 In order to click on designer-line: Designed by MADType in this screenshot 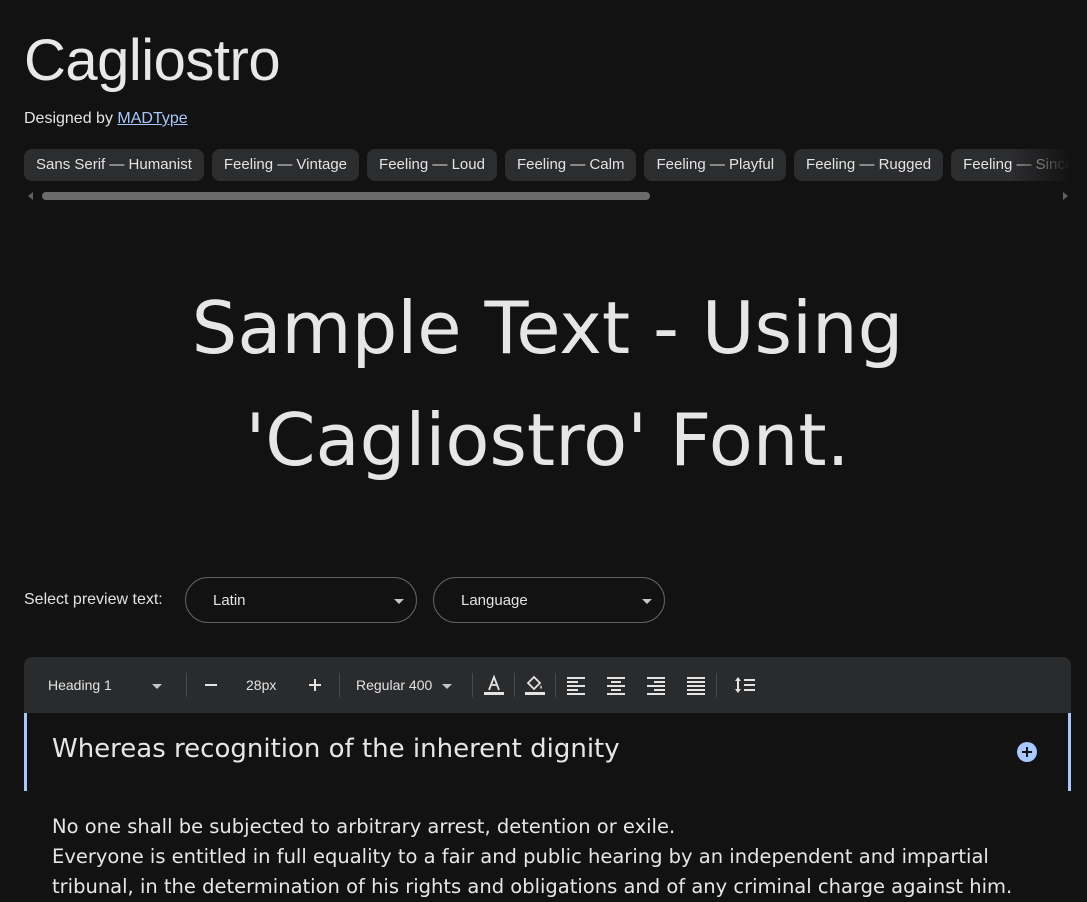, I will do `click(106, 119)`.